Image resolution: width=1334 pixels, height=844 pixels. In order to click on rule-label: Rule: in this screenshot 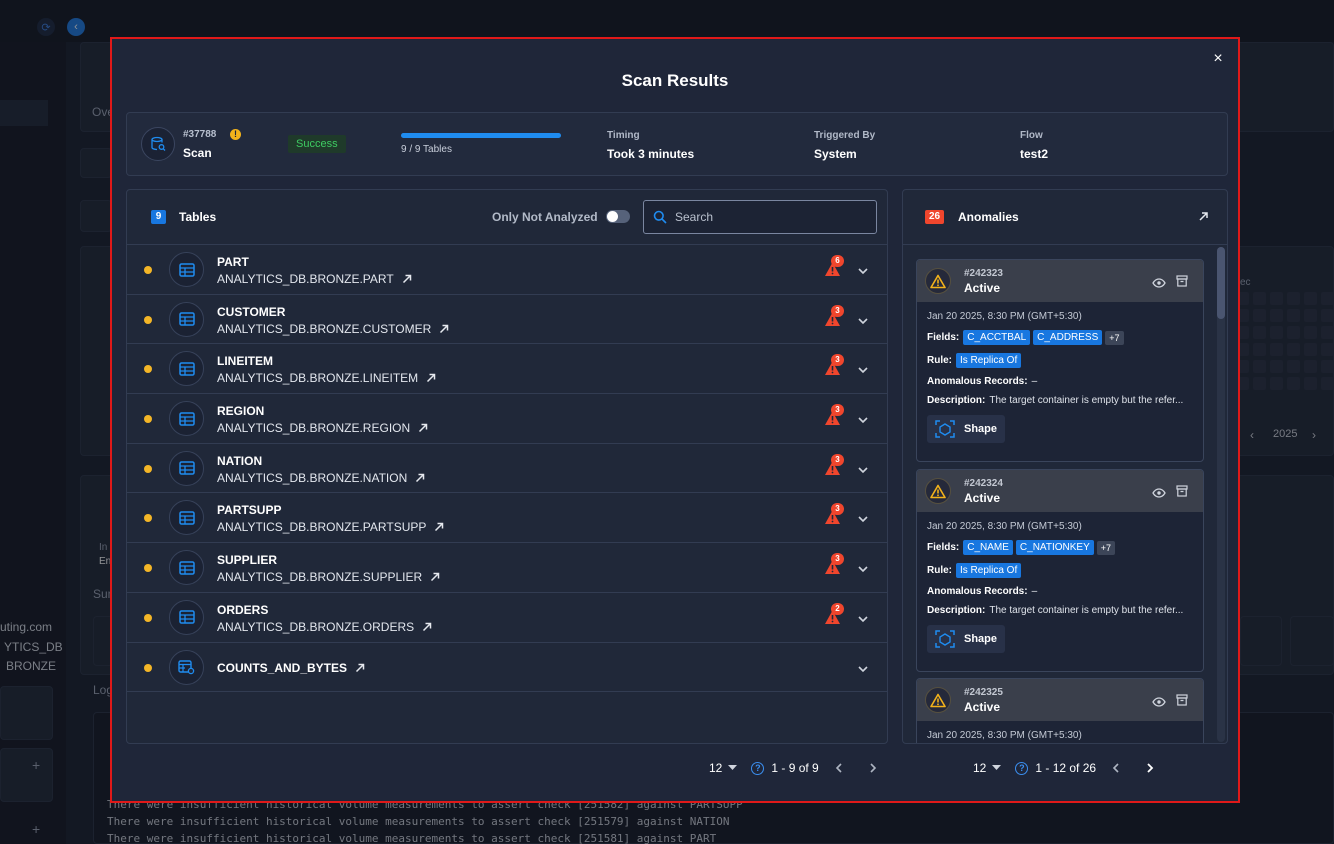, I will do `click(939, 570)`.